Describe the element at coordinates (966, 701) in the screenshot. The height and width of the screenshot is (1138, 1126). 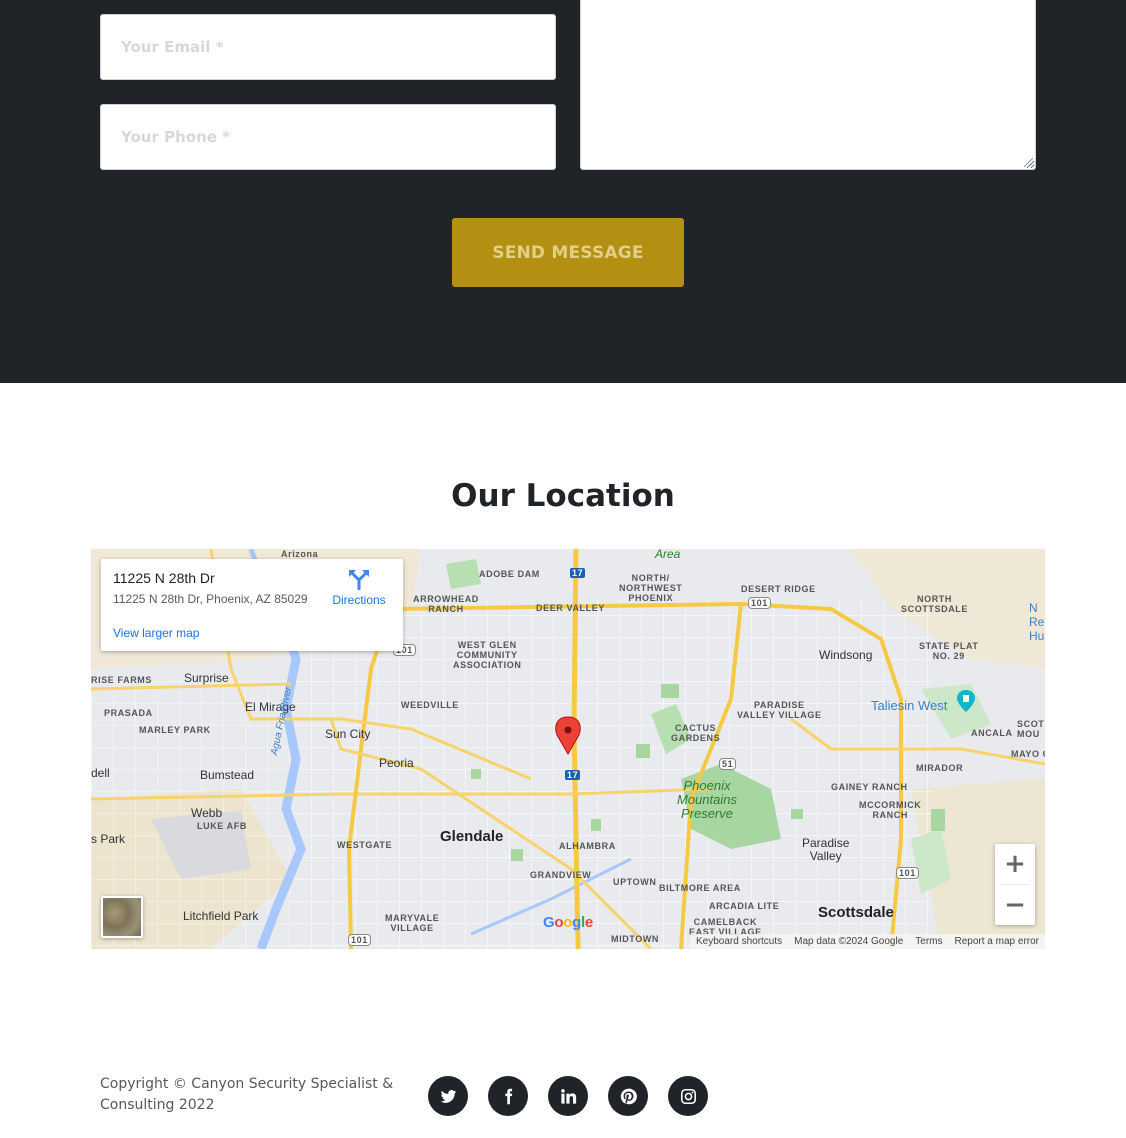
I see `landmark-pin-icon` at that location.